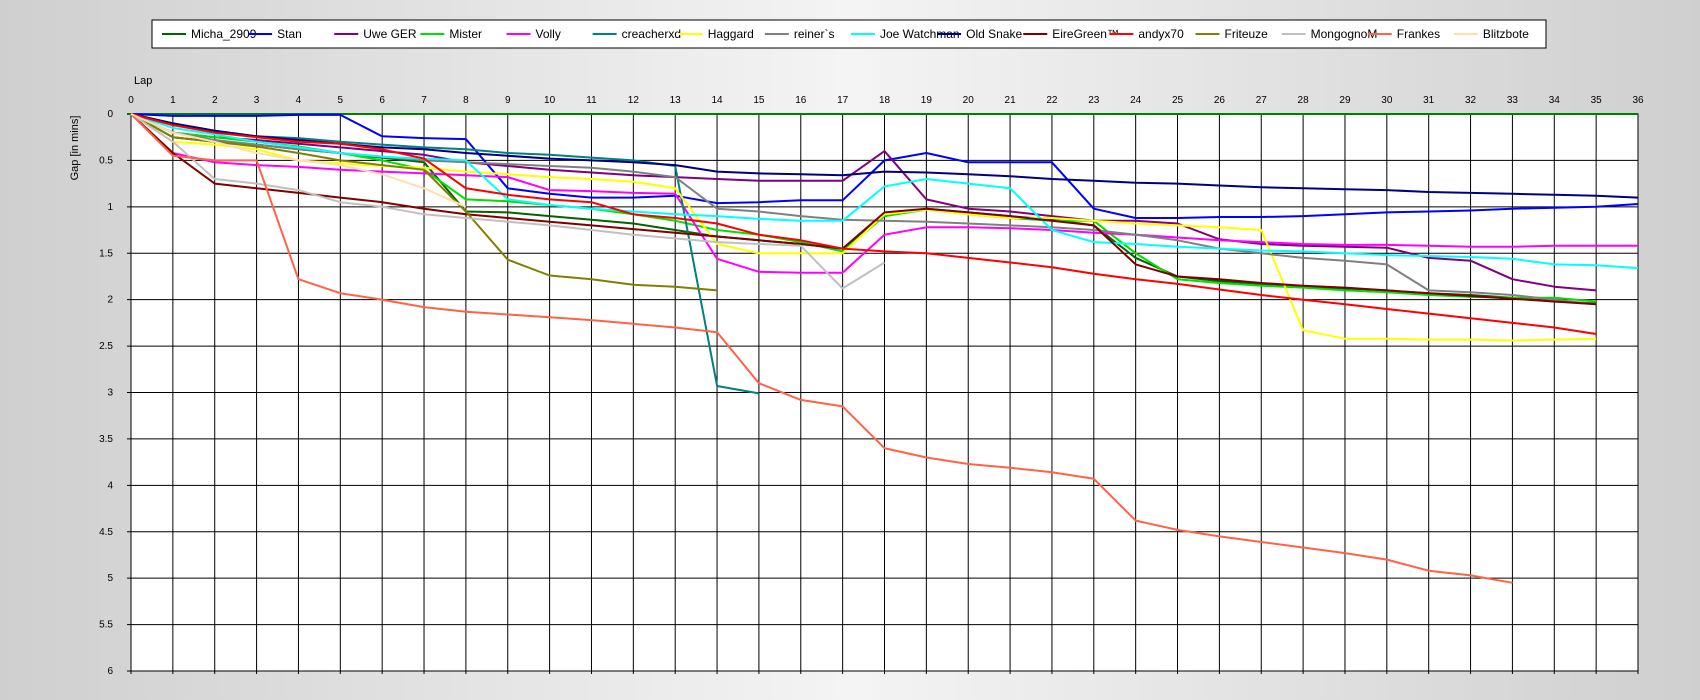 The image size is (1700, 700). Describe the element at coordinates (801, 100) in the screenshot. I see `x-tick-label: 16` at that location.